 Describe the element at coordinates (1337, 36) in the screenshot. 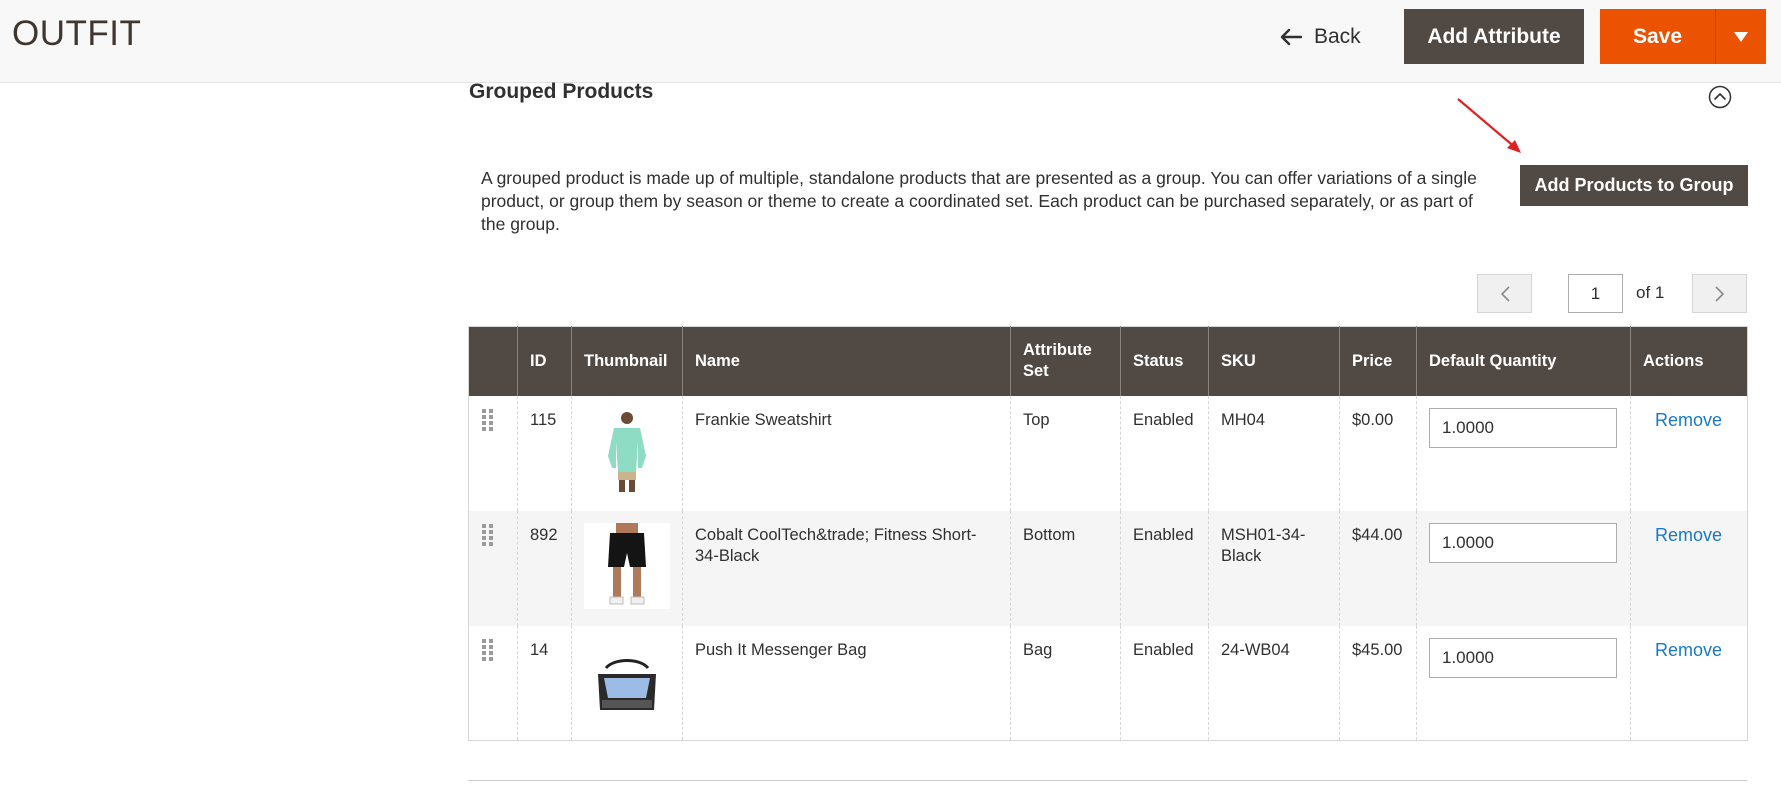

I see `back-label: Back` at that location.